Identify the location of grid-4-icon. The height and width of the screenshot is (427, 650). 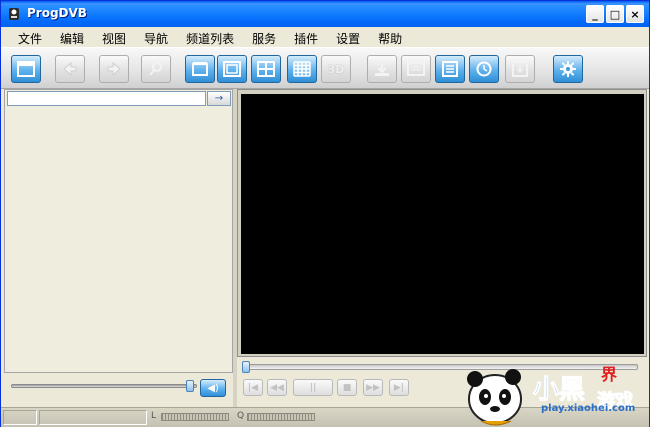
(266, 69).